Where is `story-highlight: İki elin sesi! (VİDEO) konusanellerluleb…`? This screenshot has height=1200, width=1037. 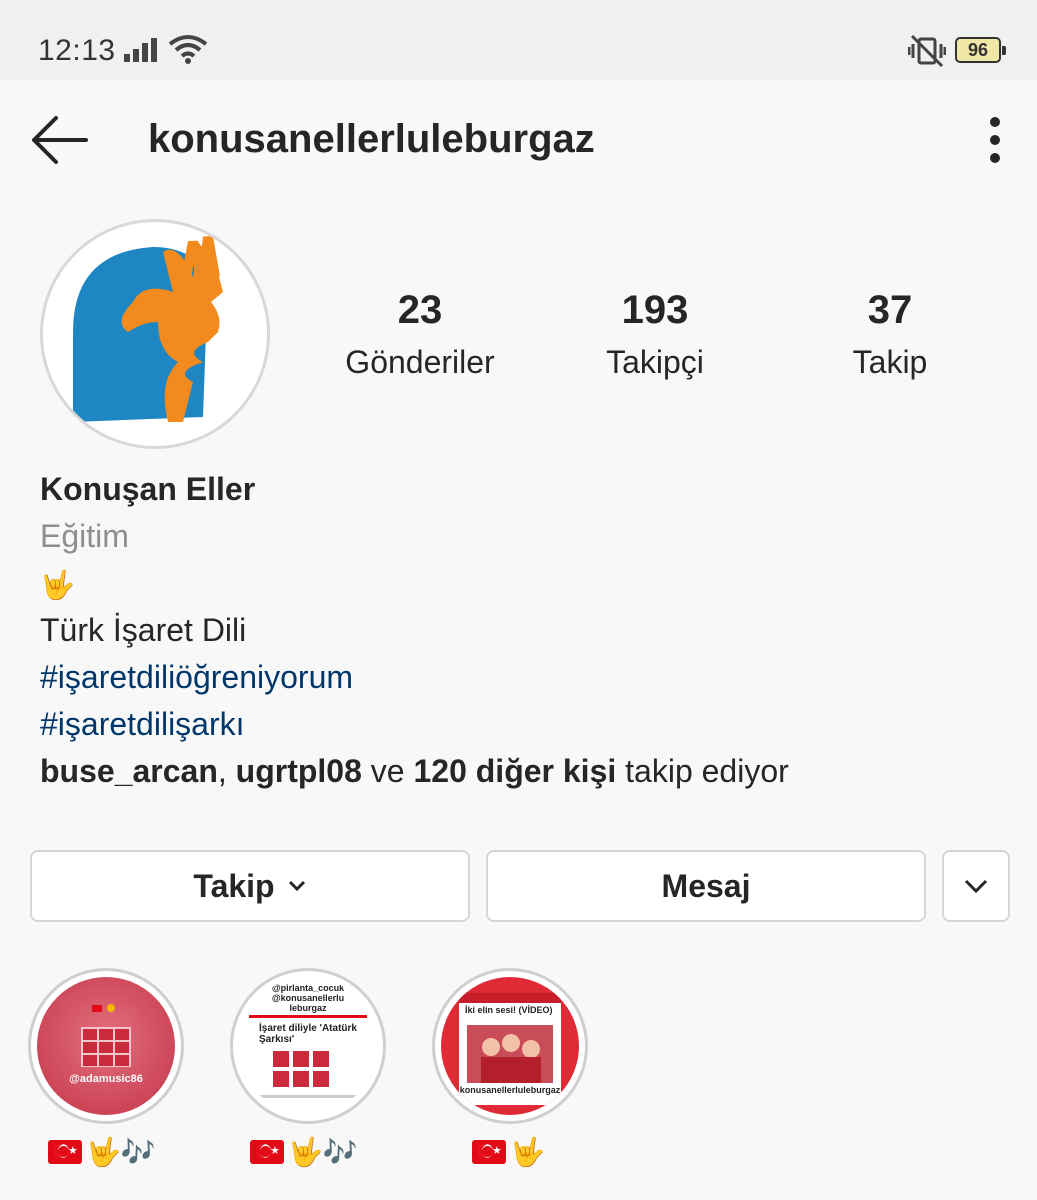
story-highlight: İki elin sesi! (VİDEO) konusanellerluleb… is located at coordinates (510, 1046).